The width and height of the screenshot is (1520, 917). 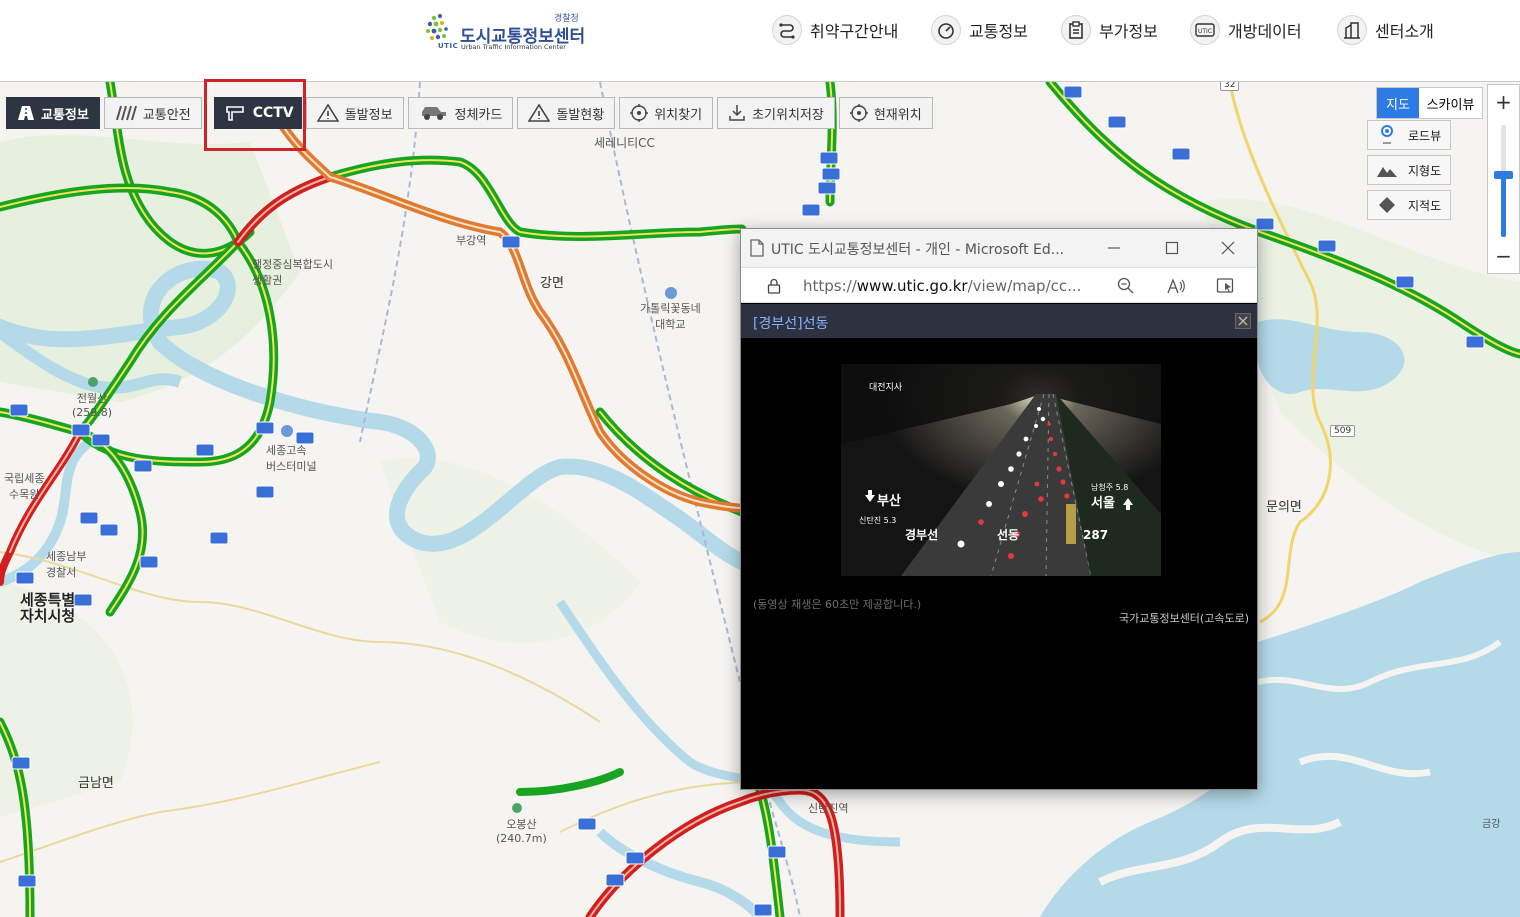 What do you see at coordinates (854, 31) in the screenshot?
I see `nav-label: 취약구간안내` at bounding box center [854, 31].